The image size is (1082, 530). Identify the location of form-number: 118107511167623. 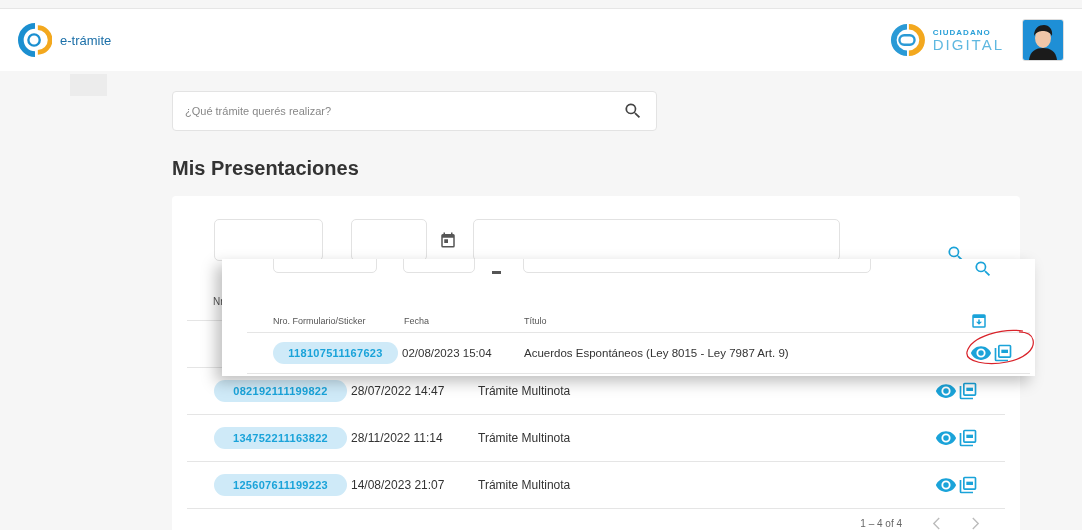
(335, 353).